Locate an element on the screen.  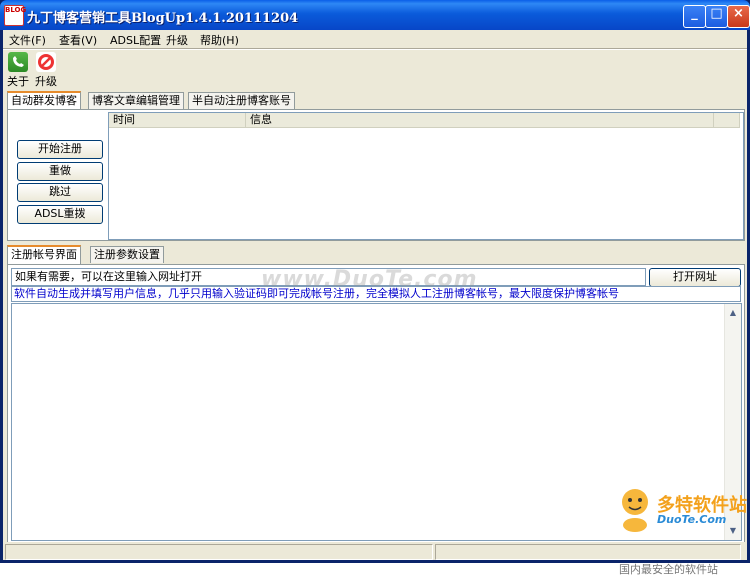
redo-button: 重做 is located at coordinates (60, 171).